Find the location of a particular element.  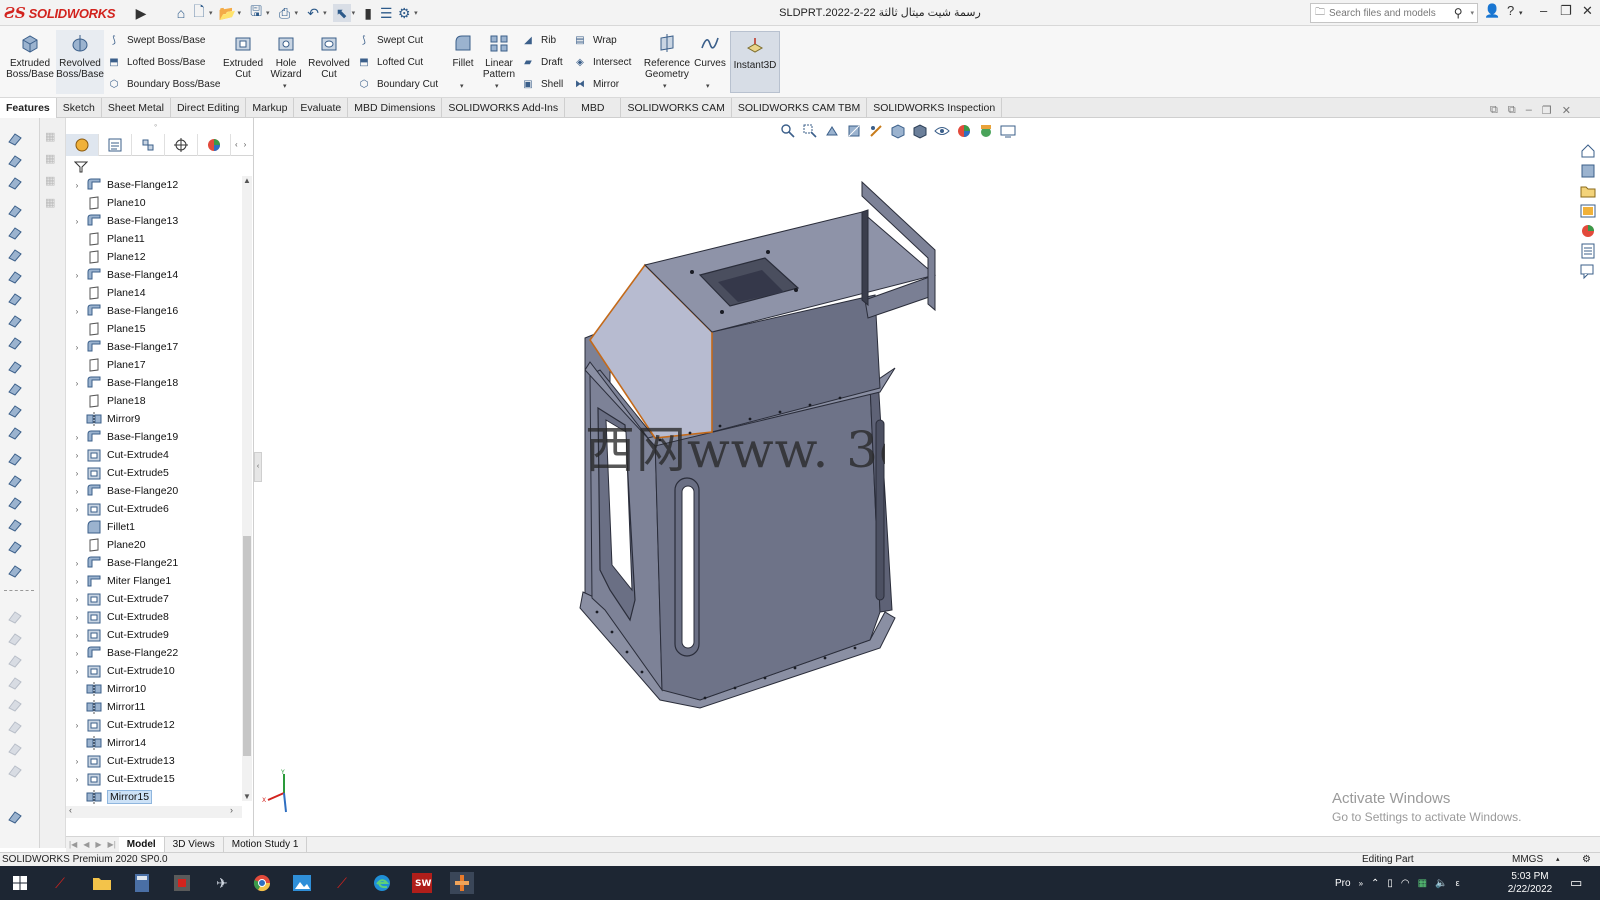

customize-status-icon: ⚙ is located at coordinates (1586, 859).